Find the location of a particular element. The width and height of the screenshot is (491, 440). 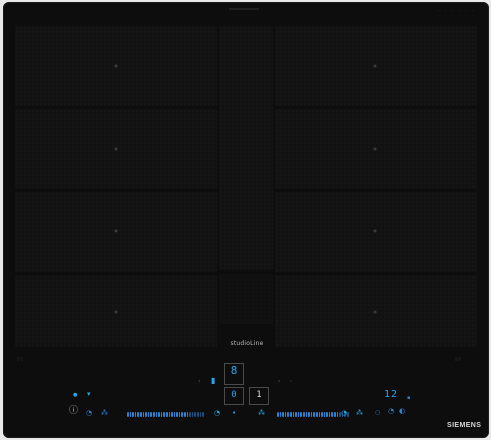

right-fan-icon: ⁂ is located at coordinates (359, 413).